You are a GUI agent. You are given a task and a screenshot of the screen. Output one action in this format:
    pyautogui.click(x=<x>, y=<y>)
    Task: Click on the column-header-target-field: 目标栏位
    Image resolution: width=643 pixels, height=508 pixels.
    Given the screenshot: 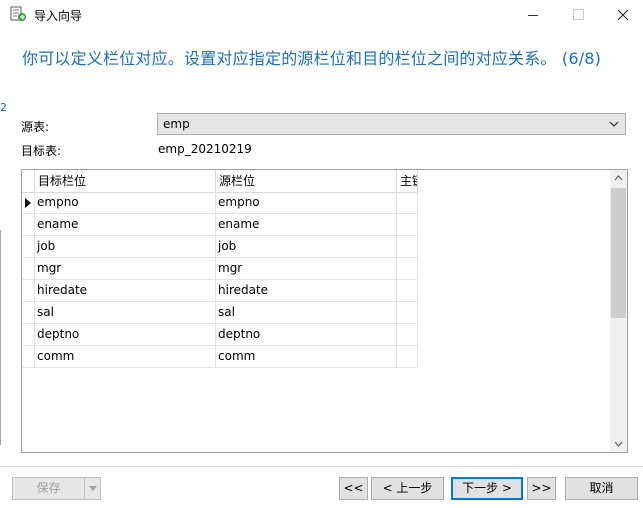 What is the action you would take?
    pyautogui.click(x=125, y=181)
    